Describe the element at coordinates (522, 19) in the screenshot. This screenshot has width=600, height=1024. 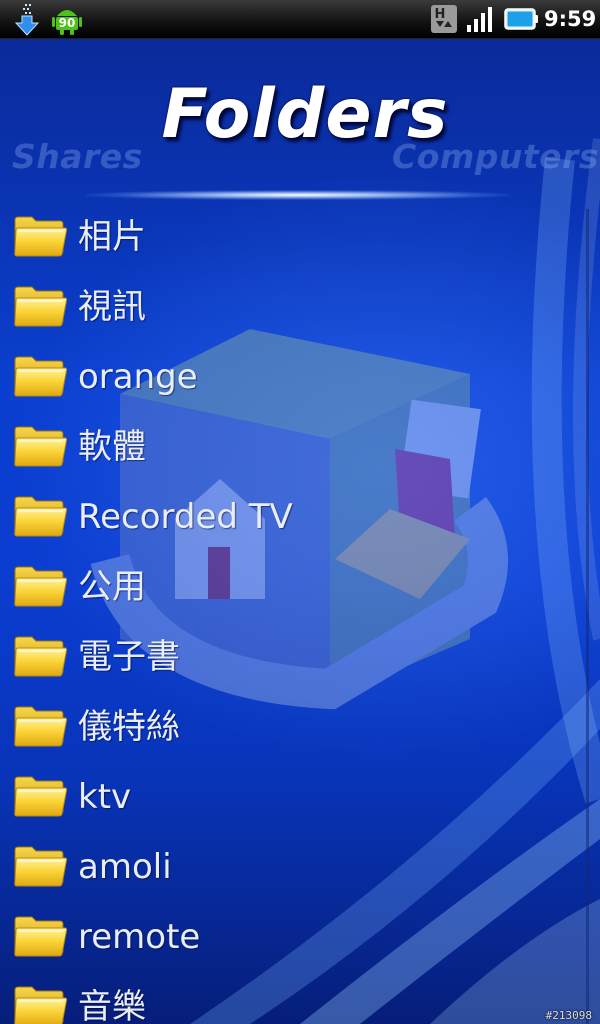
I see `battery-icon` at that location.